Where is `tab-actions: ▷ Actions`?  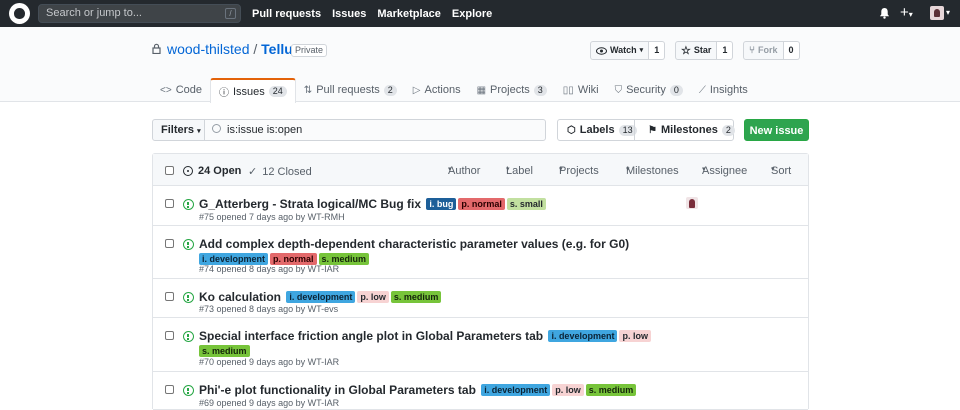 tab-actions: ▷ Actions is located at coordinates (437, 90).